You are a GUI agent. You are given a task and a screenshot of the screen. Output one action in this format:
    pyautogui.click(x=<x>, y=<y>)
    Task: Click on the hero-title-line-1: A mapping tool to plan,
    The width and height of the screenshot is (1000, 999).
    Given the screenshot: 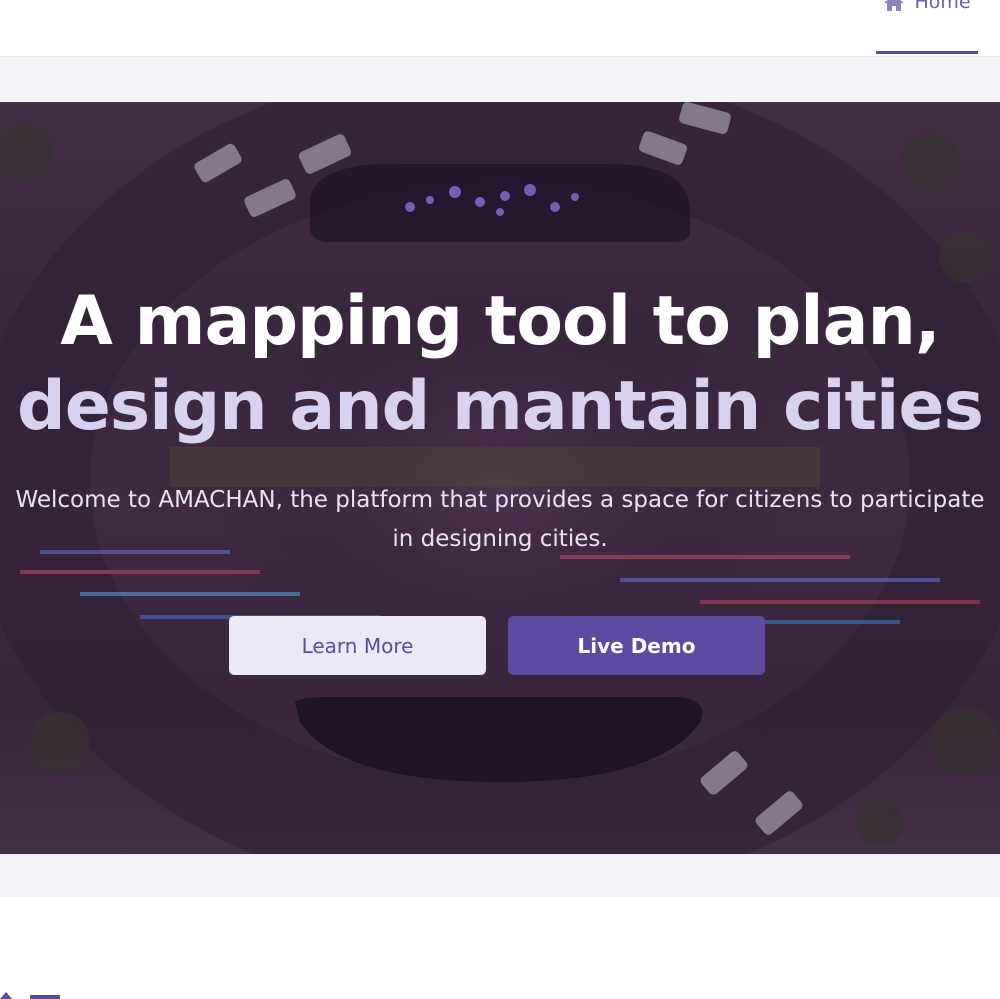 What is the action you would take?
    pyautogui.click(x=500, y=321)
    